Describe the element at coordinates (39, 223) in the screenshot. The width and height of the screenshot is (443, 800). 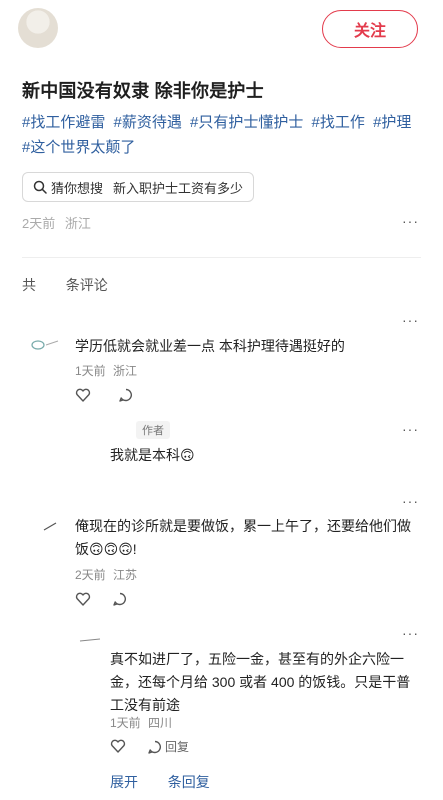
I see `post-time: 2天前` at that location.